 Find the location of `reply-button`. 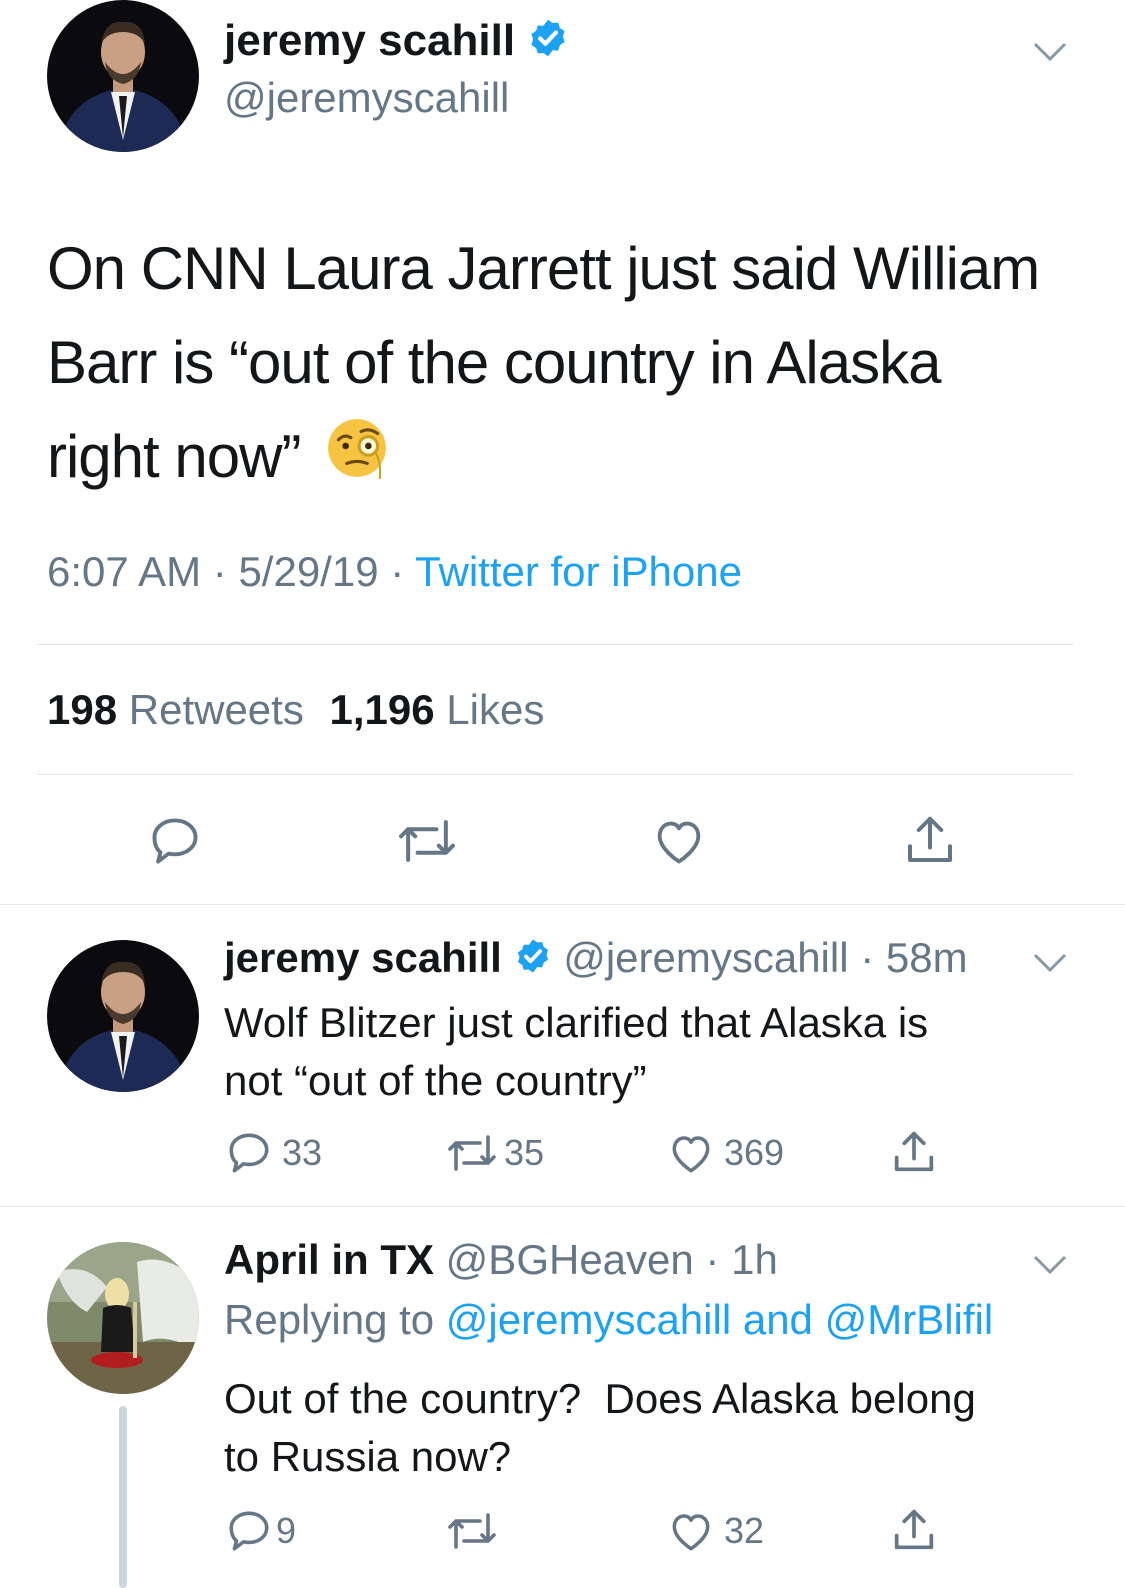

reply-button is located at coordinates (175, 841).